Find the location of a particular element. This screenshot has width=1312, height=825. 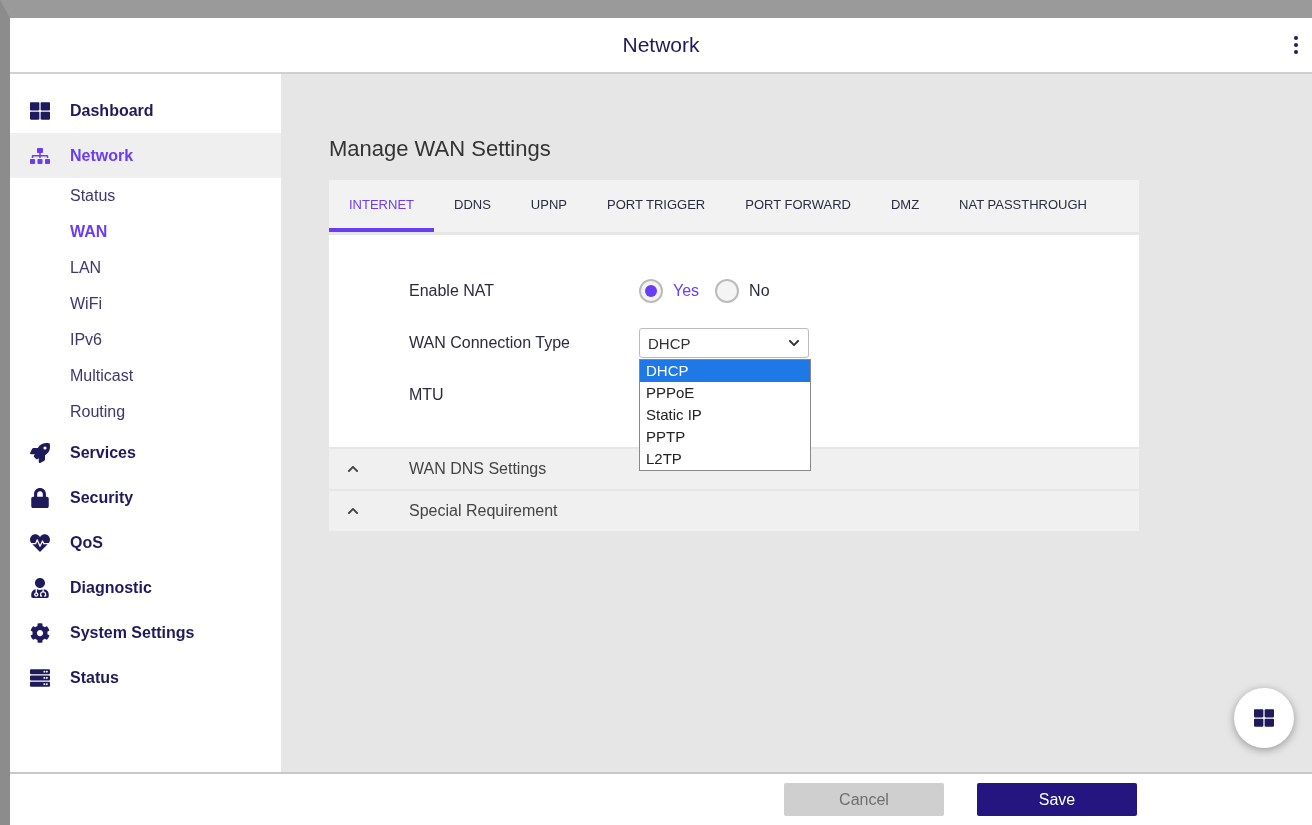

rocket-icon is located at coordinates (40, 452).